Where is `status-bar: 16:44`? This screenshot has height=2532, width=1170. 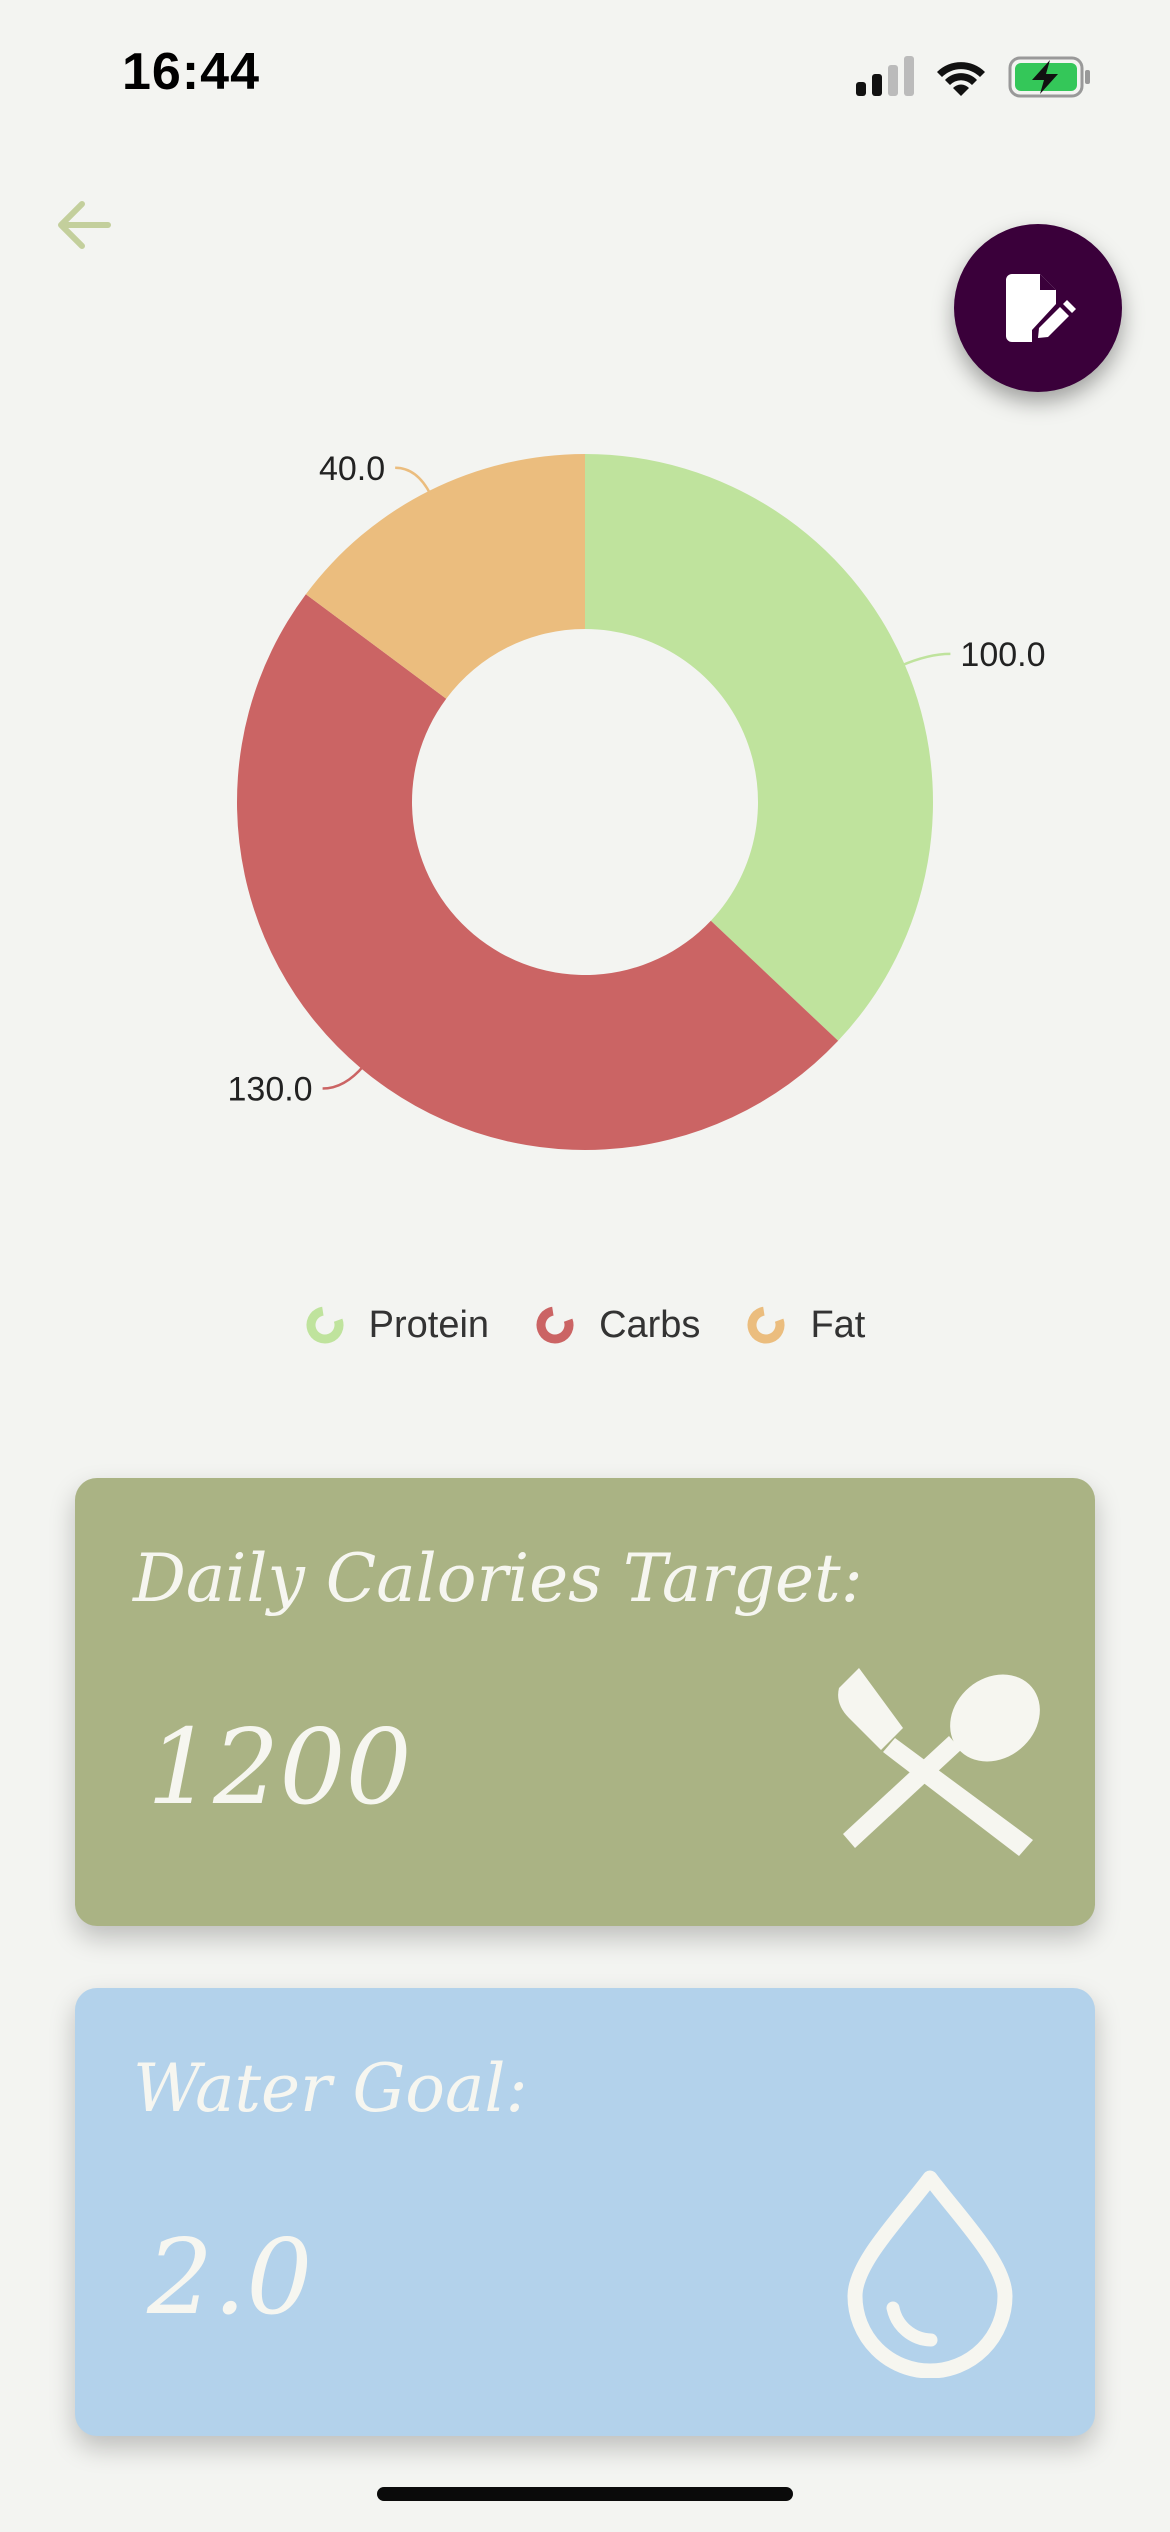 status-bar: 16:44 is located at coordinates (585, 75).